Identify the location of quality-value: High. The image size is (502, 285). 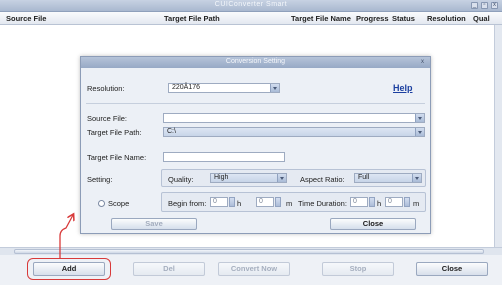
(221, 177).